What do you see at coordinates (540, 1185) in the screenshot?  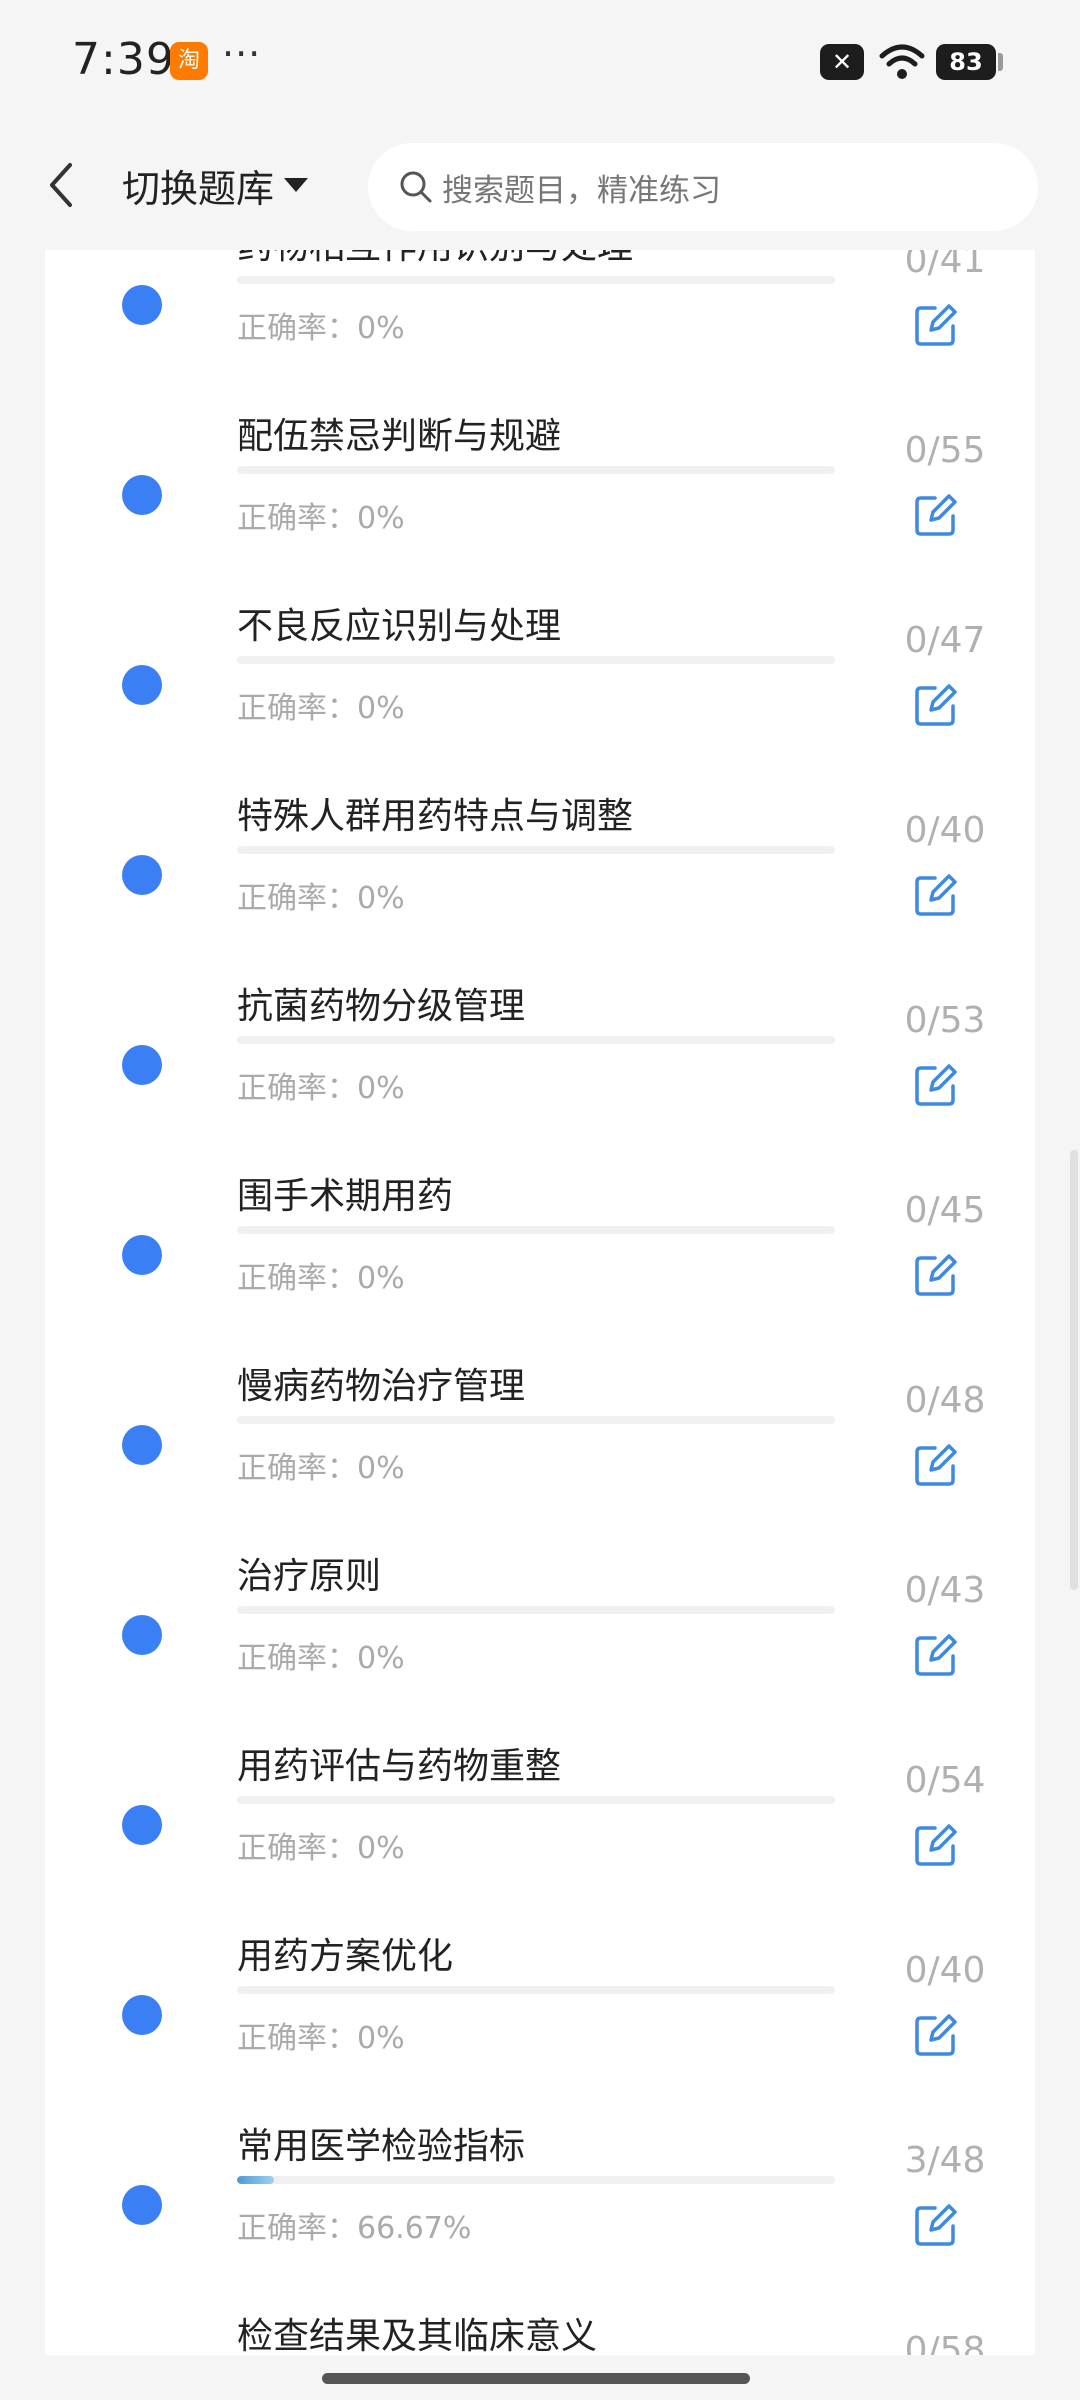 I see `topic-item: 围手术期用药 正确率：0% 0/45` at bounding box center [540, 1185].